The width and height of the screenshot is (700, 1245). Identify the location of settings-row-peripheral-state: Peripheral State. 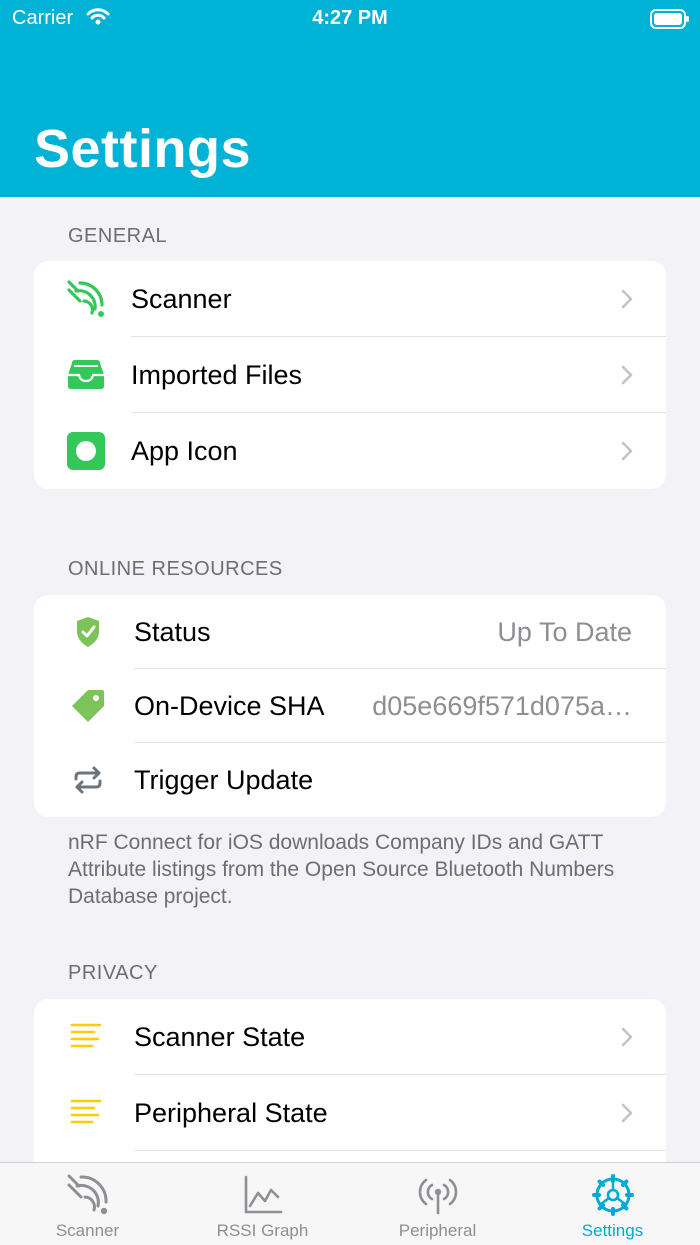
(350, 1113).